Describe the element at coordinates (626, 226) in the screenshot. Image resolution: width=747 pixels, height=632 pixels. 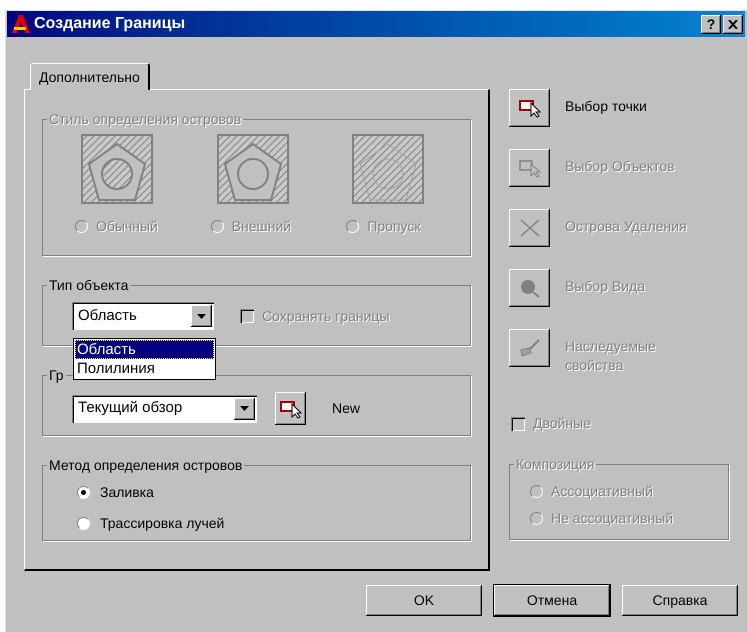
I see `action-label: Острова Удаления` at that location.